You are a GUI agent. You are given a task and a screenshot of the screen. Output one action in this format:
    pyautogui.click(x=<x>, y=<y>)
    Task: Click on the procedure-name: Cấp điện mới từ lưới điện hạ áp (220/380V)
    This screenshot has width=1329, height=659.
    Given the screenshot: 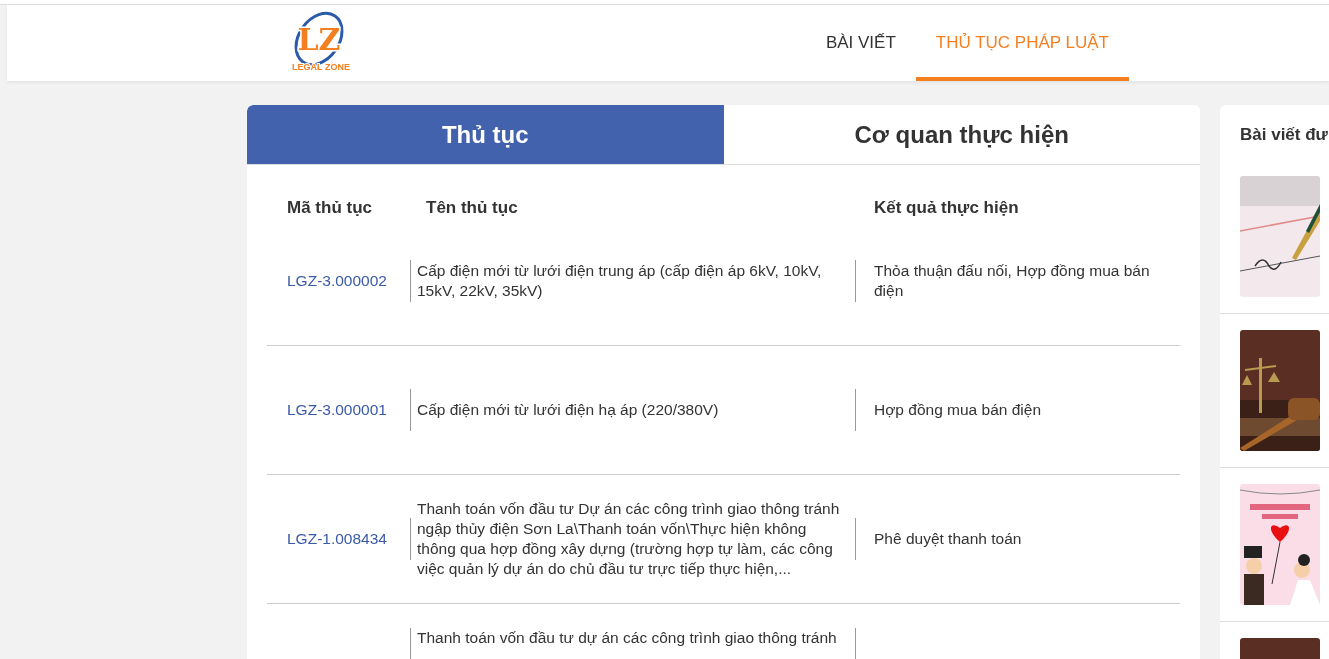 What is the action you would take?
    pyautogui.click(x=568, y=409)
    